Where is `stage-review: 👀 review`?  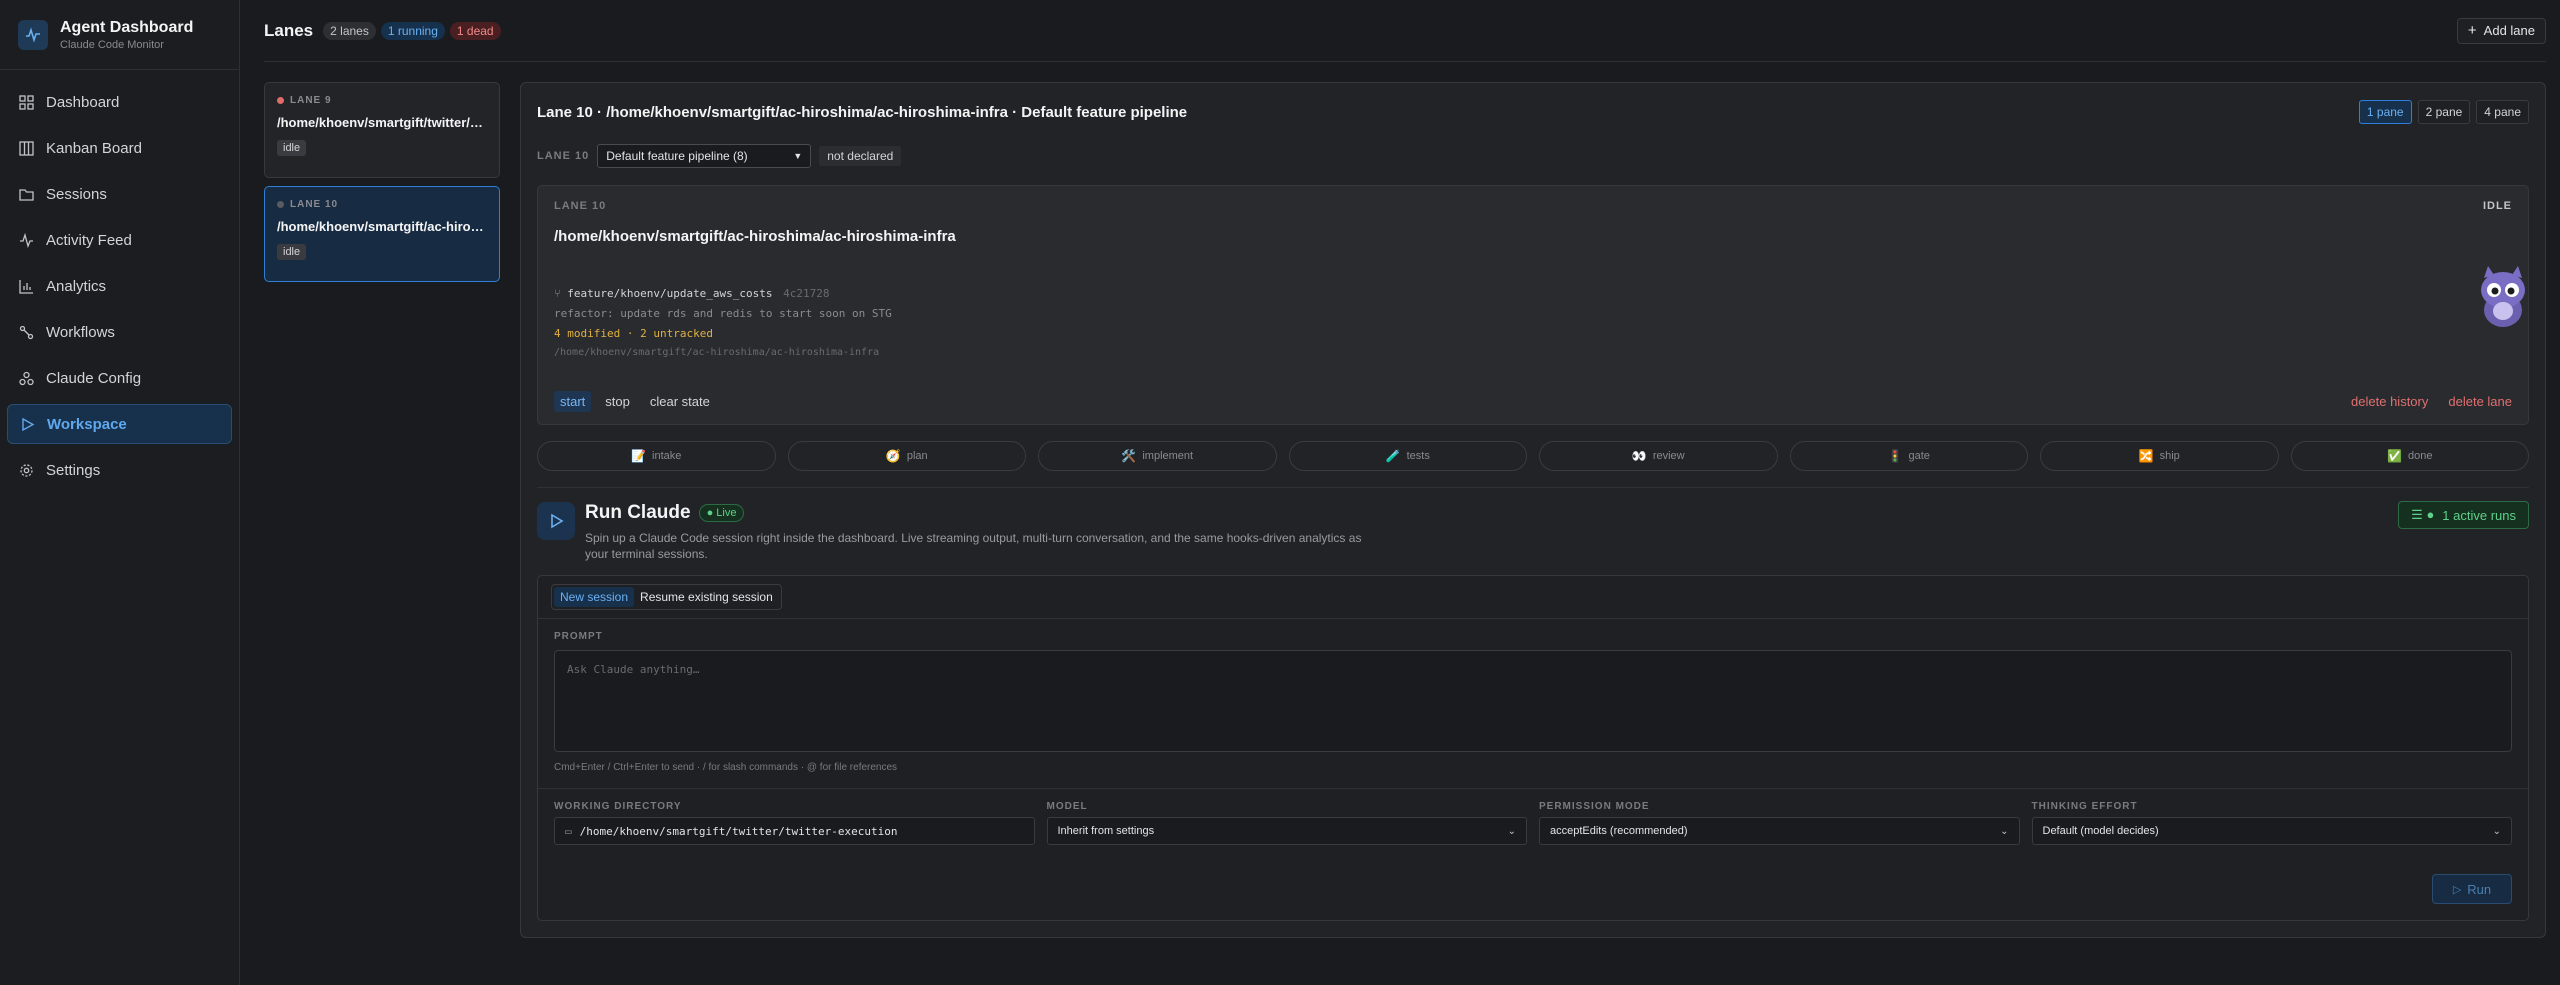
stage-review: 👀 review is located at coordinates (1658, 456).